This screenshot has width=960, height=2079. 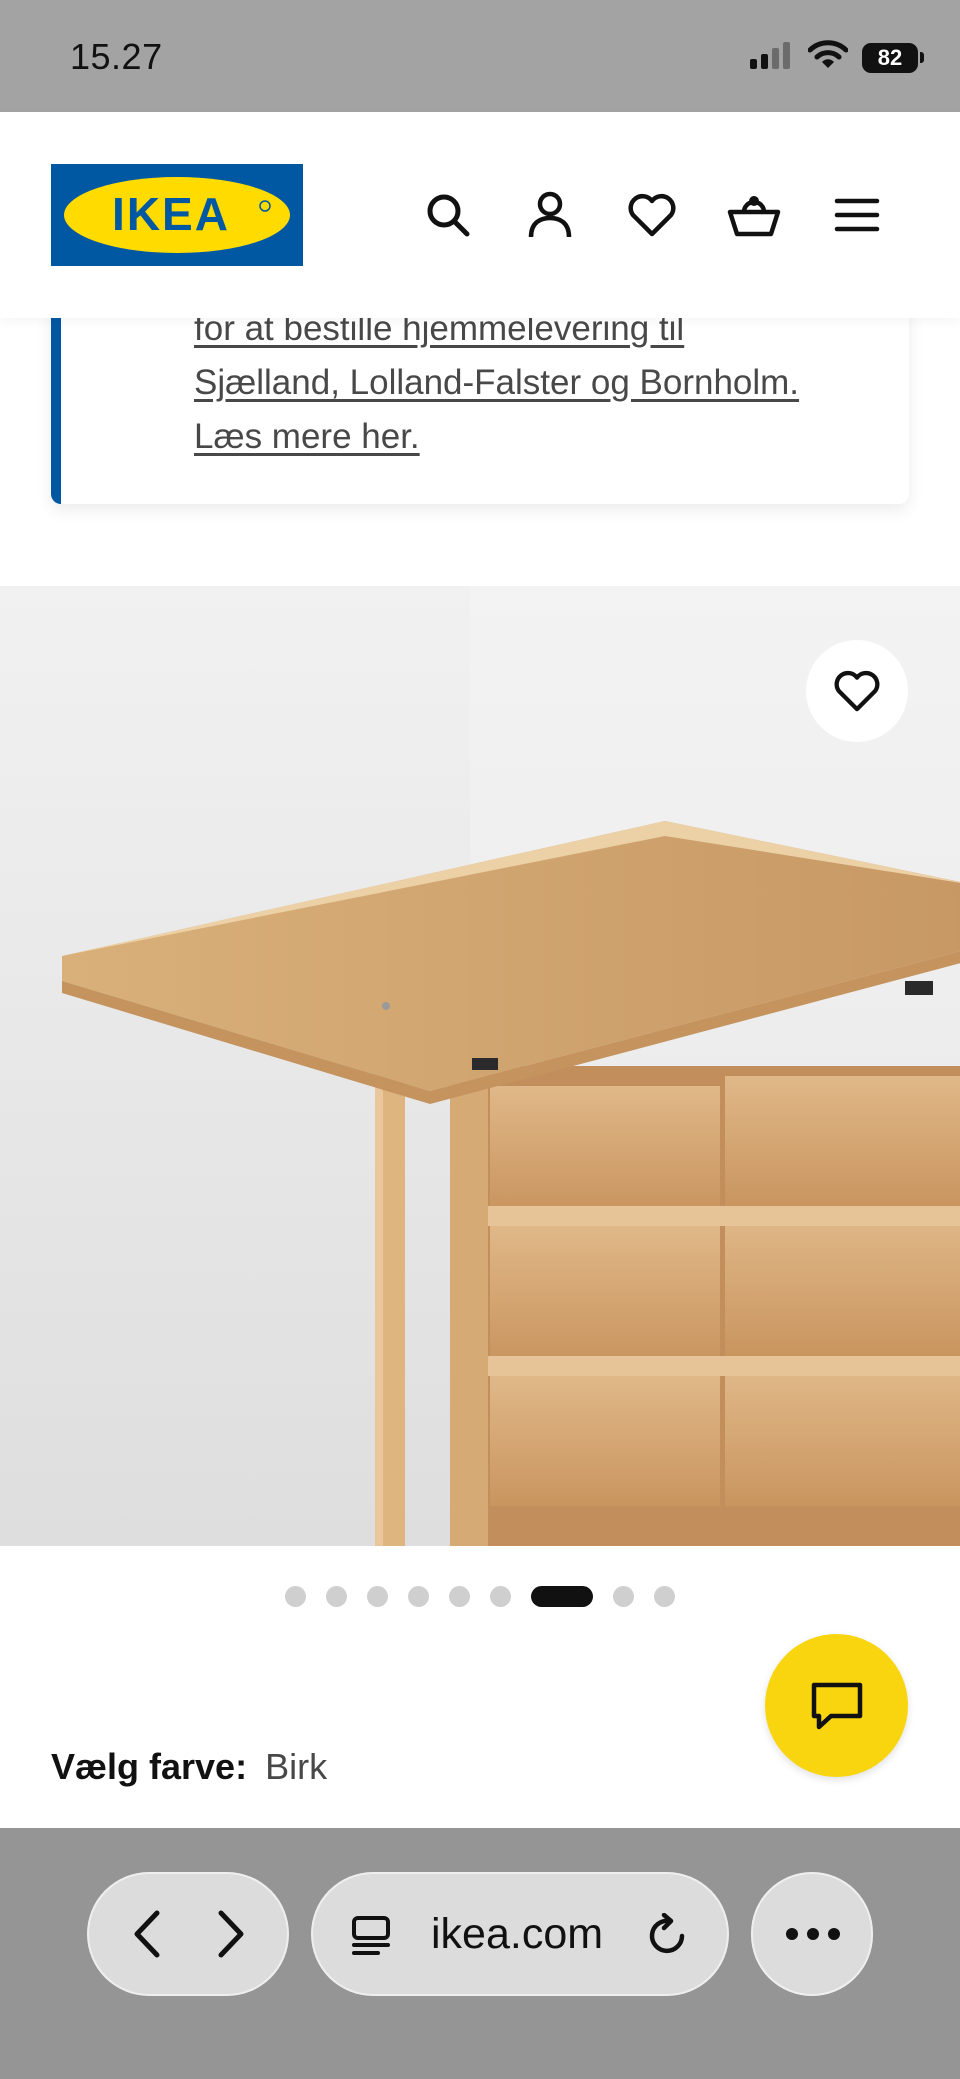 What do you see at coordinates (890, 57) in the screenshot?
I see `battery-level: 82` at bounding box center [890, 57].